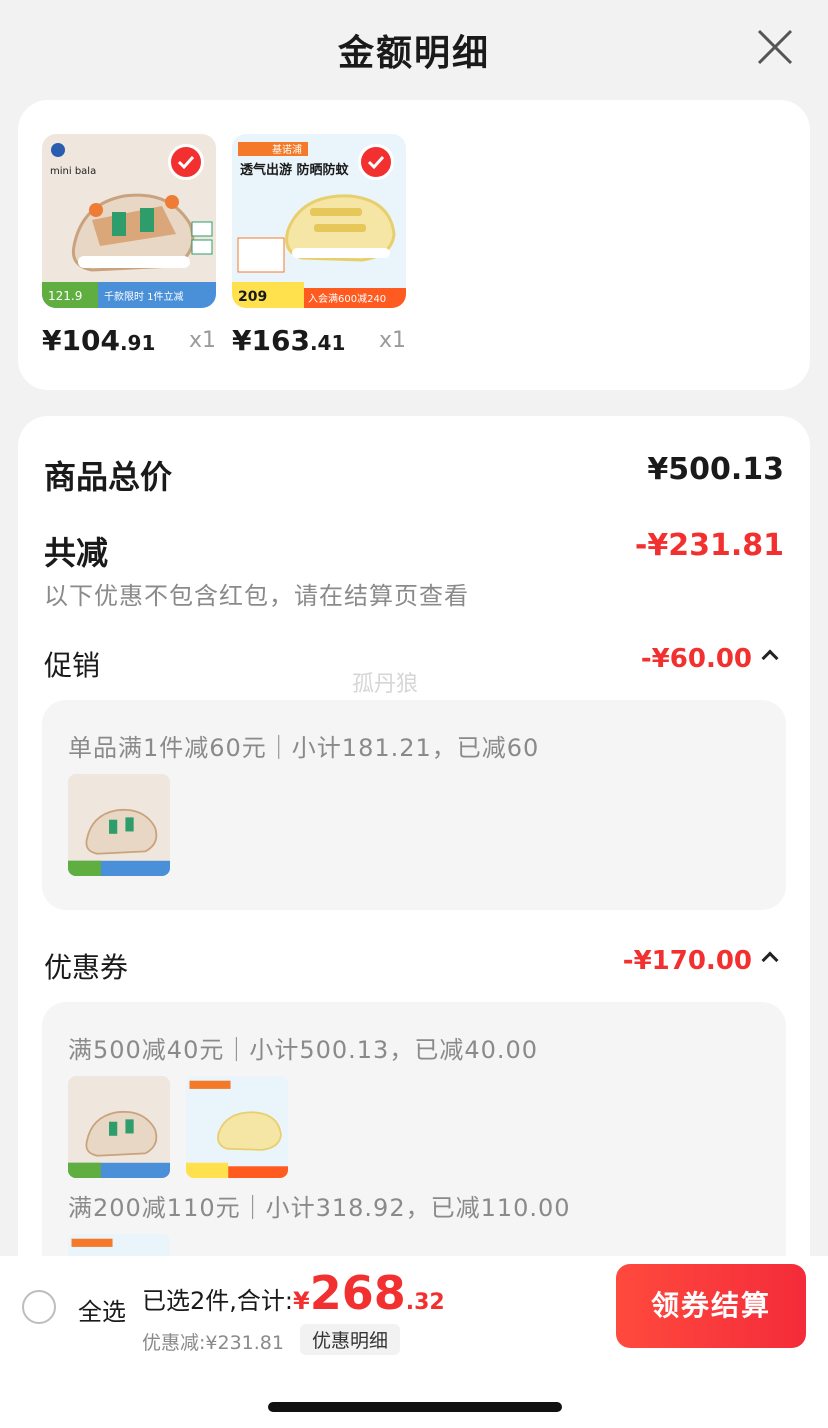 This screenshot has height=1428, width=828. I want to click on discount-note: 以下优惠不包含红包，请在结算页查看, so click(256, 596).